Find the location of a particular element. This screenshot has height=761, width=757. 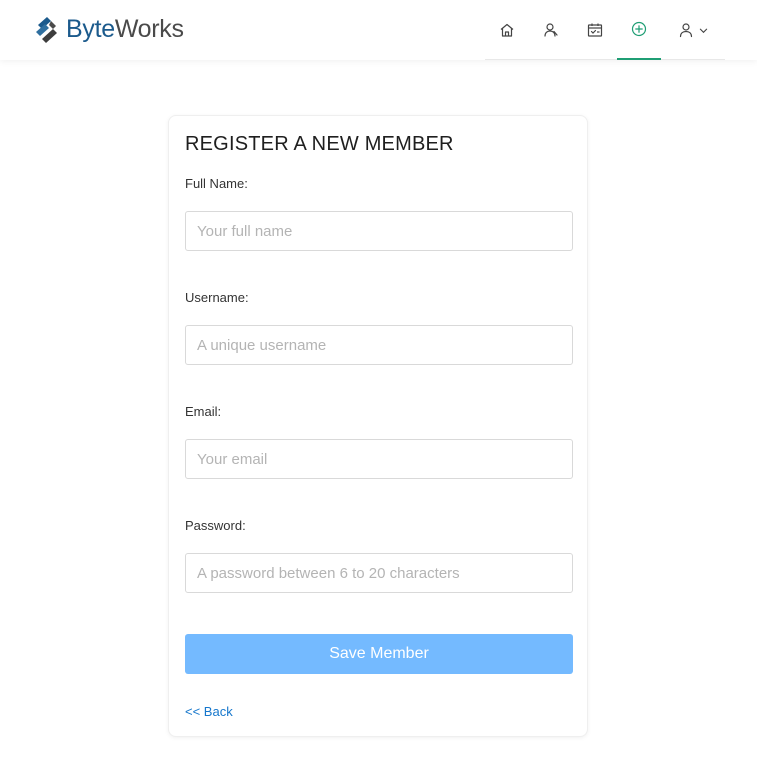

brand-name-part1: Byte is located at coordinates (90, 28).